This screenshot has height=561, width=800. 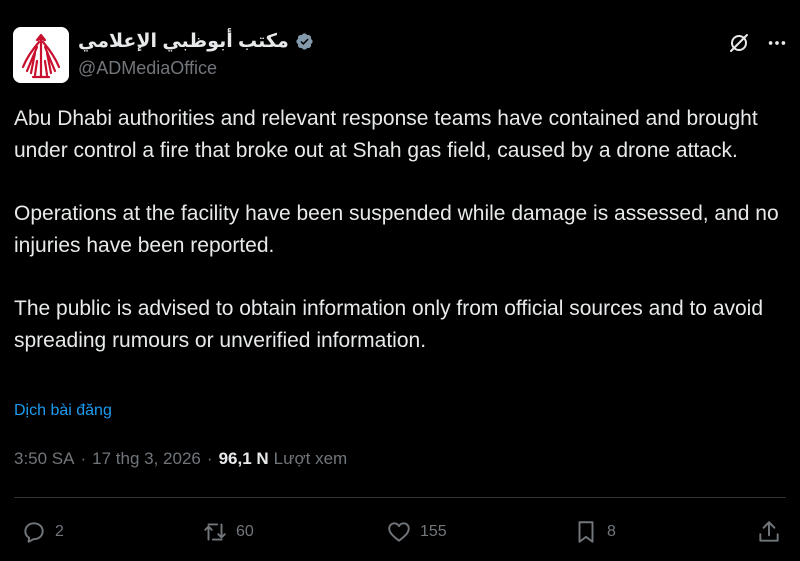 I want to click on action-bar: 2 60 155 8, so click(x=400, y=532).